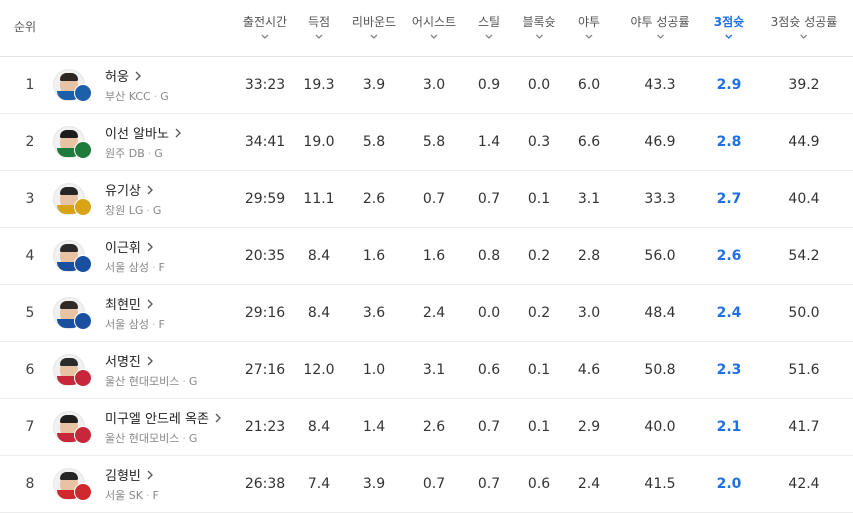 Image resolution: width=853 pixels, height=513 pixels. Describe the element at coordinates (132, 474) in the screenshot. I see `player-name-link: 김형빈` at that location.